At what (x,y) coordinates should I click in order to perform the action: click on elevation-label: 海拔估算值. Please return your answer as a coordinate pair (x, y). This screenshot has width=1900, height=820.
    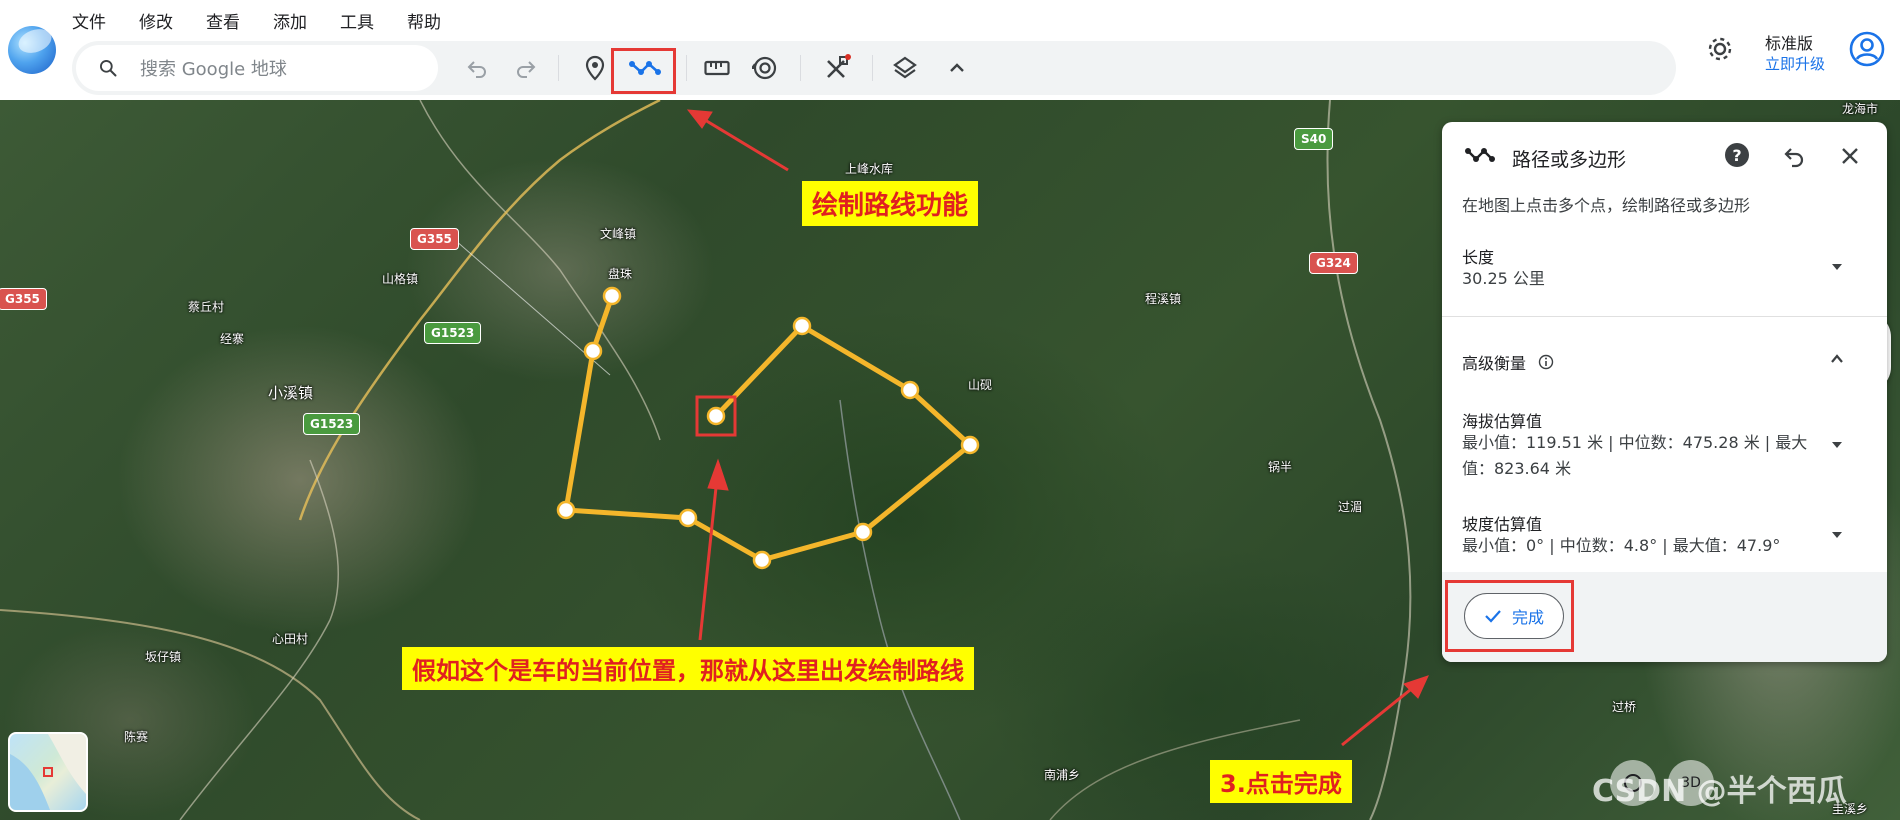
    Looking at the image, I should click on (1502, 421).